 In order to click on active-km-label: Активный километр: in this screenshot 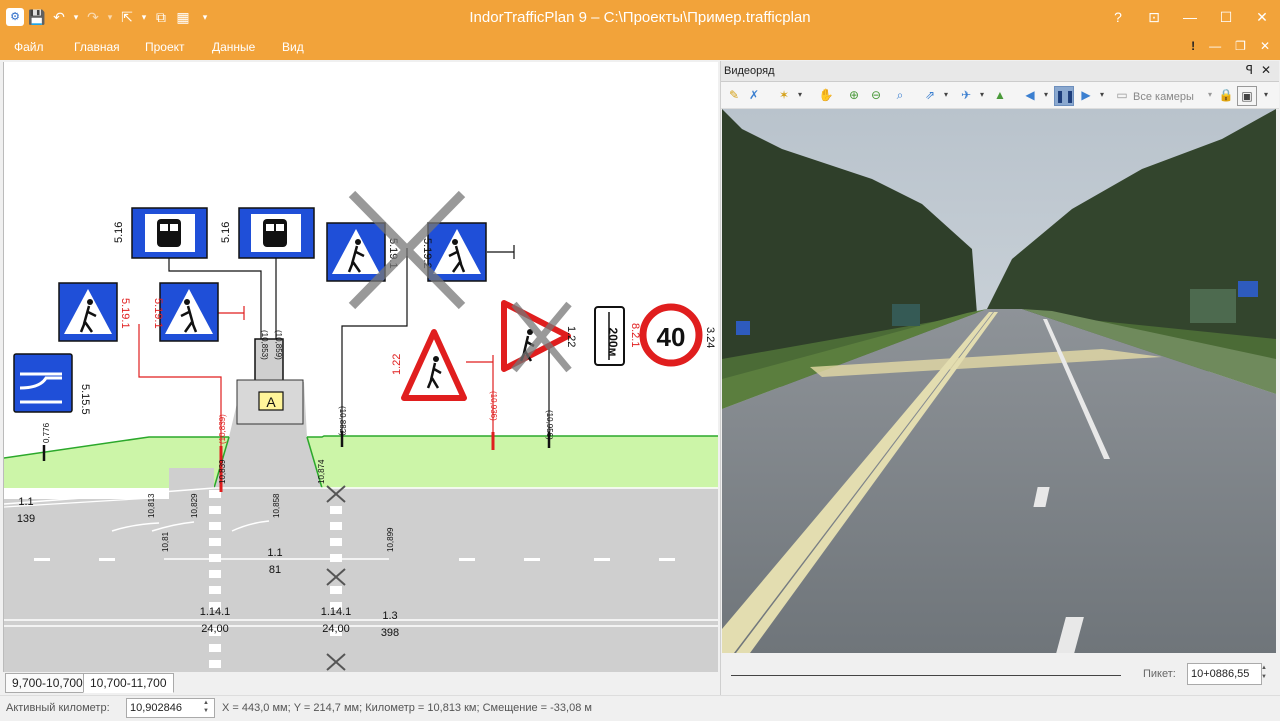, I will do `click(58, 708)`.